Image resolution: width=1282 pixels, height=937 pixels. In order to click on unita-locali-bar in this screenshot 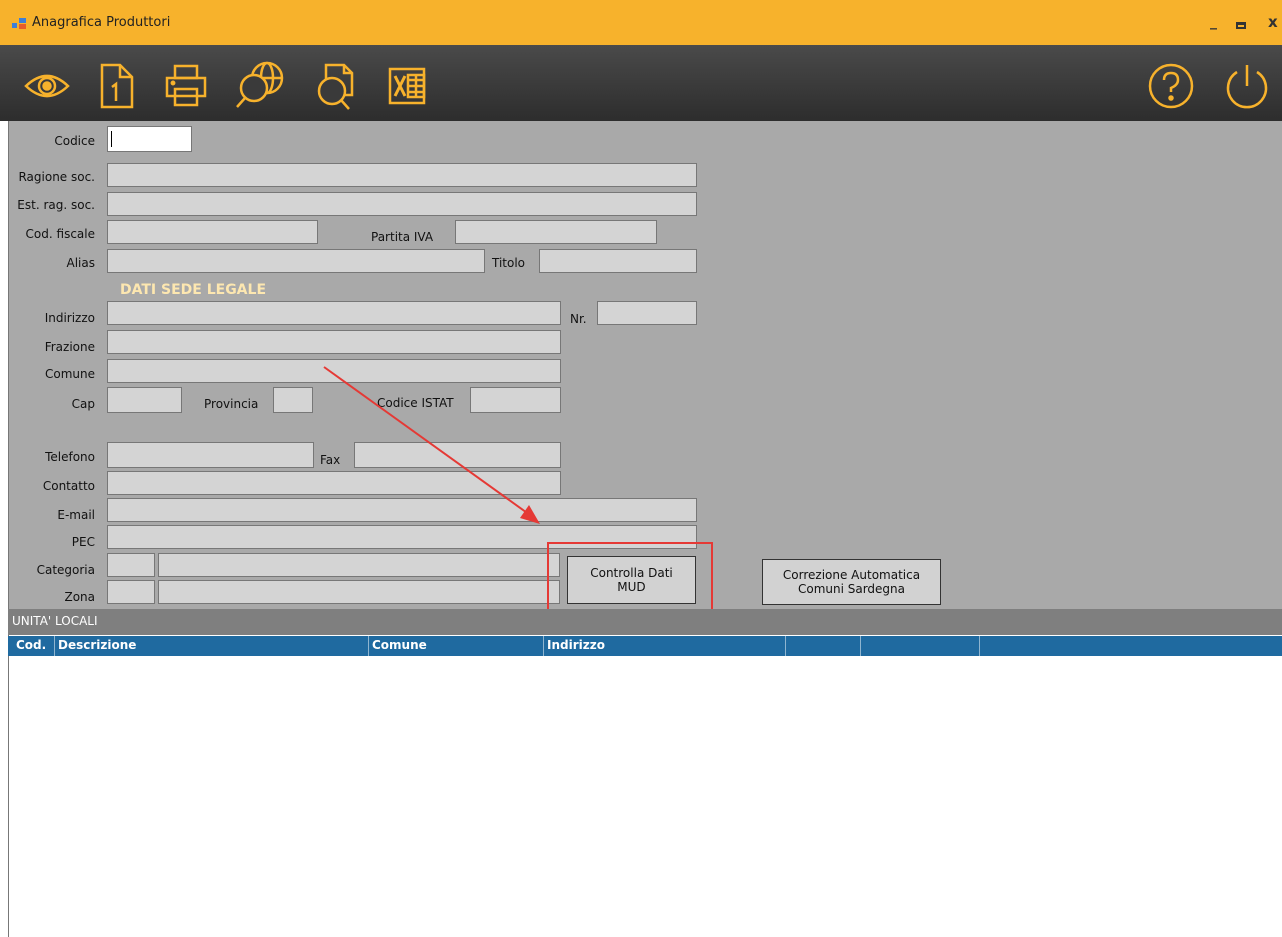, I will do `click(645, 622)`.